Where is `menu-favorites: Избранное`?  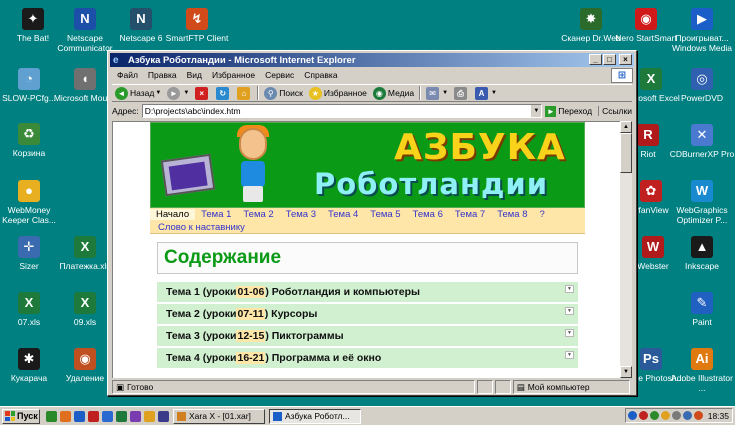 menu-favorites: Избранное is located at coordinates (233, 75).